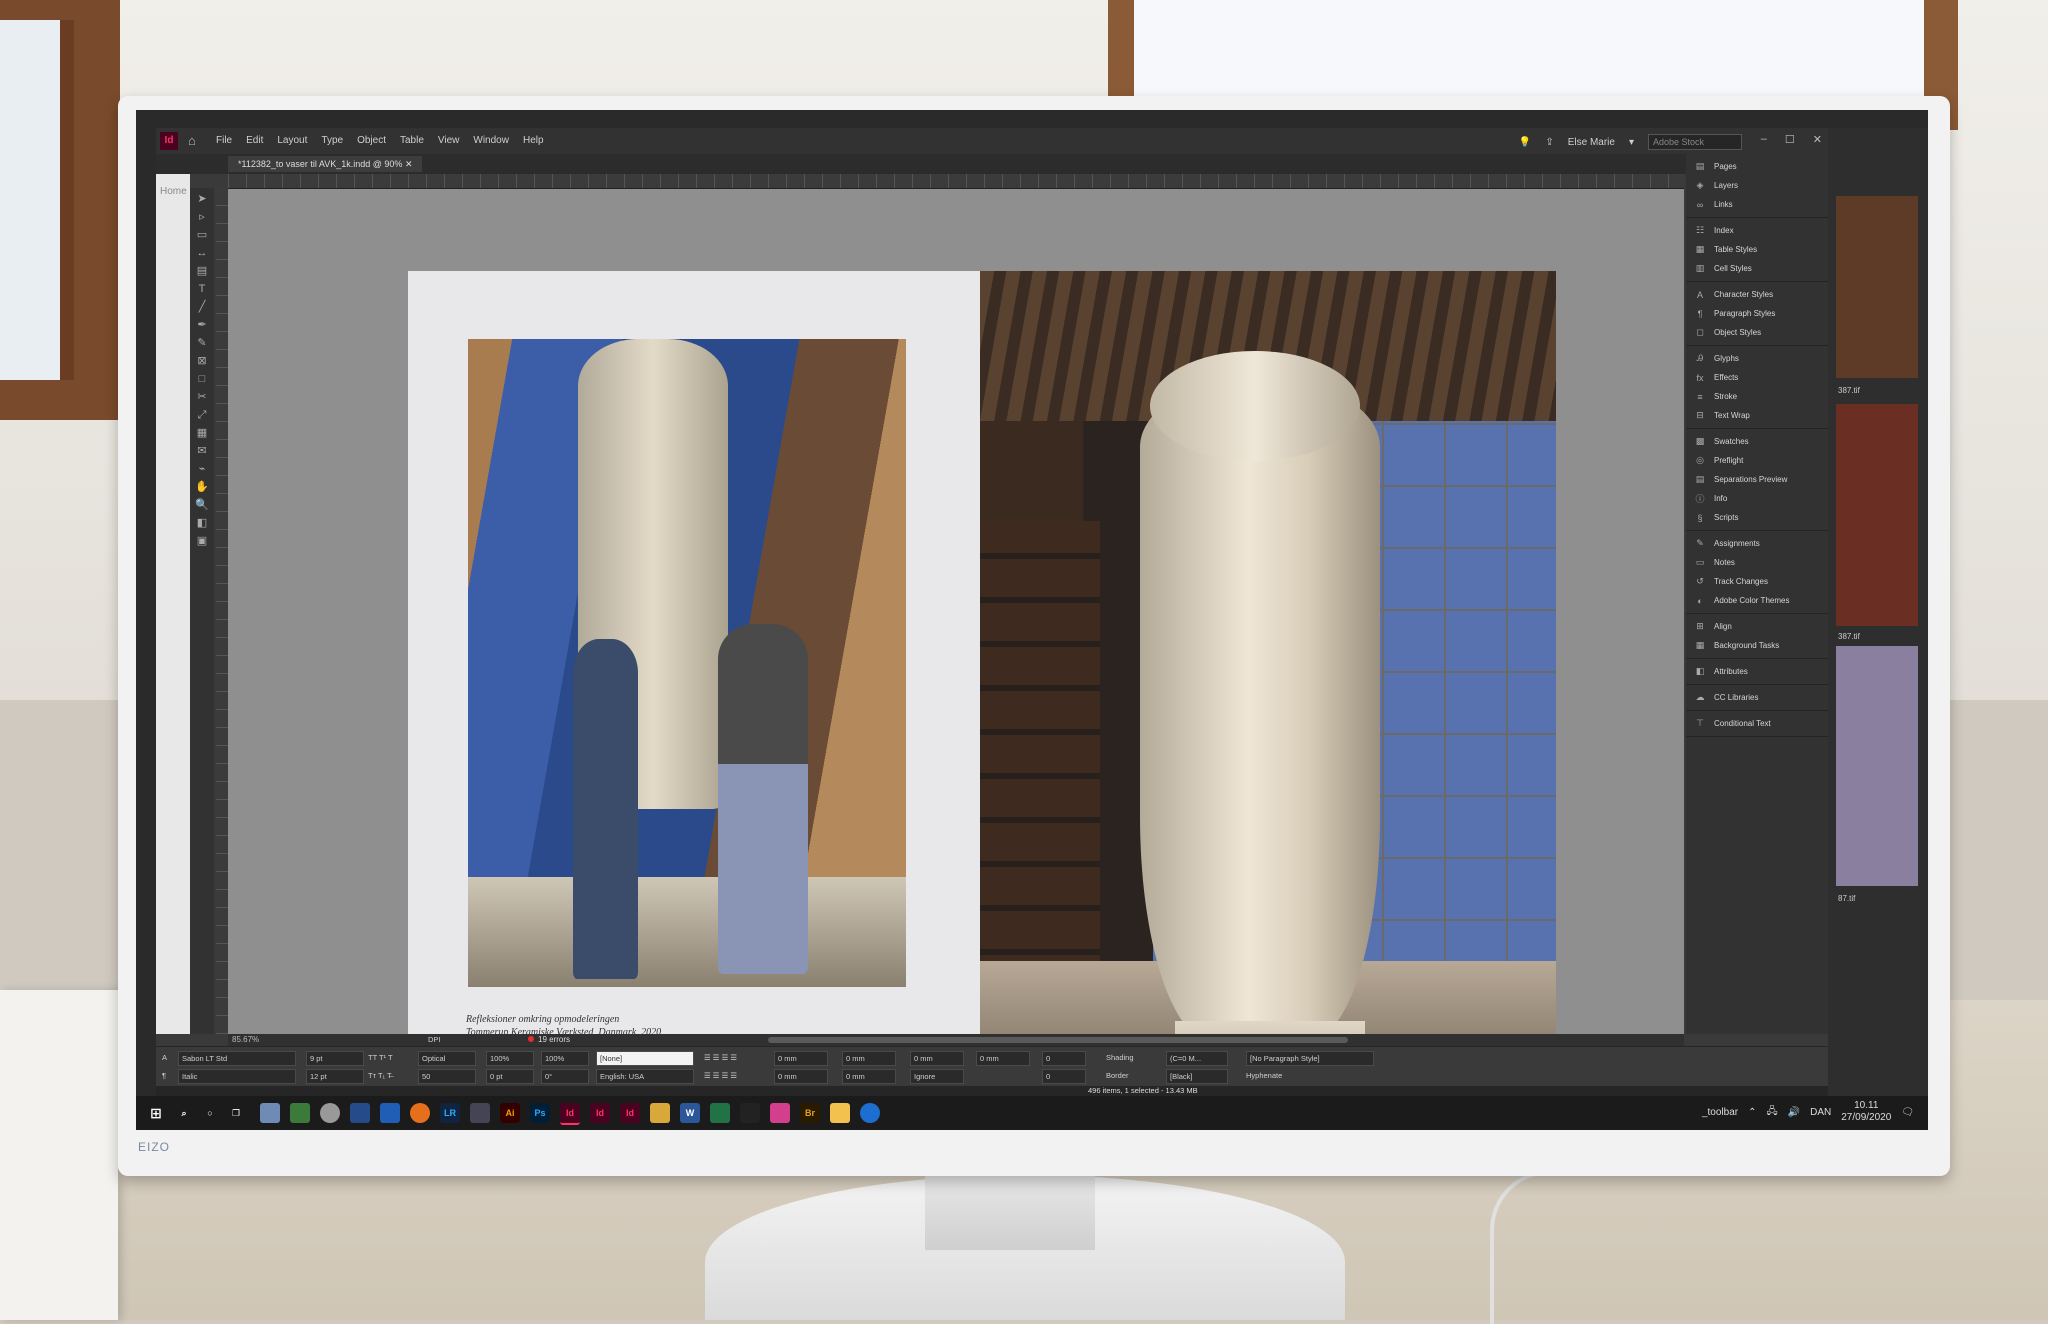 The height and width of the screenshot is (1324, 2048). What do you see at coordinates (202, 235) in the screenshot?
I see `page-tool-icon: ▭` at bounding box center [202, 235].